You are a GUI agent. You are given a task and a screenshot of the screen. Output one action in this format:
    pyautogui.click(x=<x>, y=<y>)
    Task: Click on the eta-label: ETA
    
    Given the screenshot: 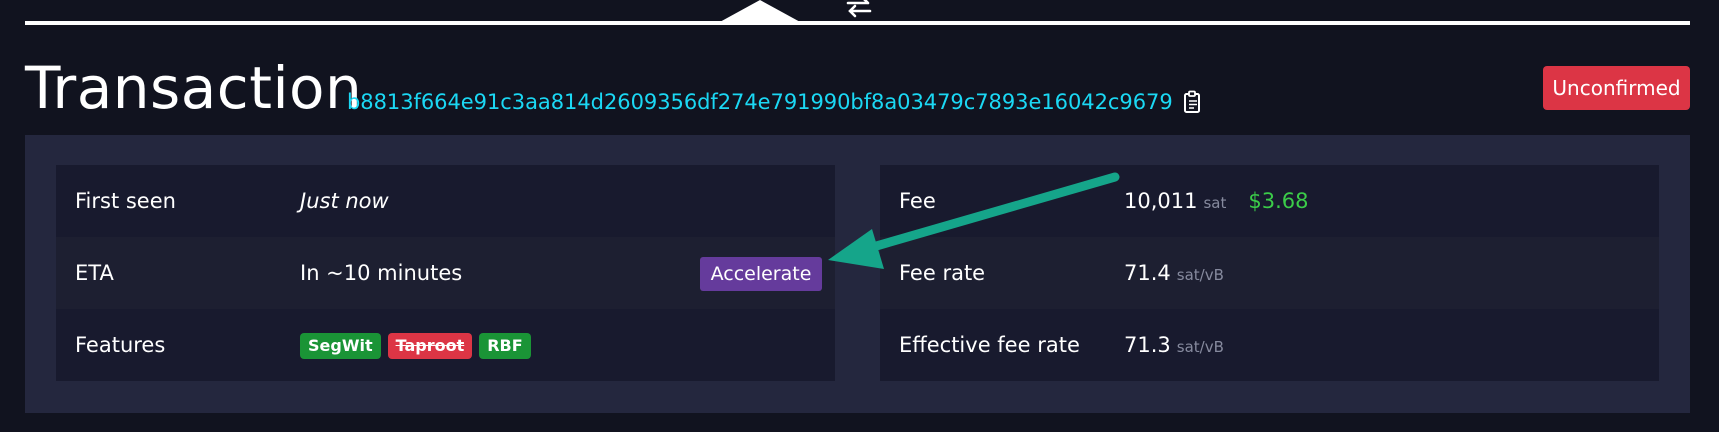 What is the action you would take?
    pyautogui.click(x=94, y=273)
    